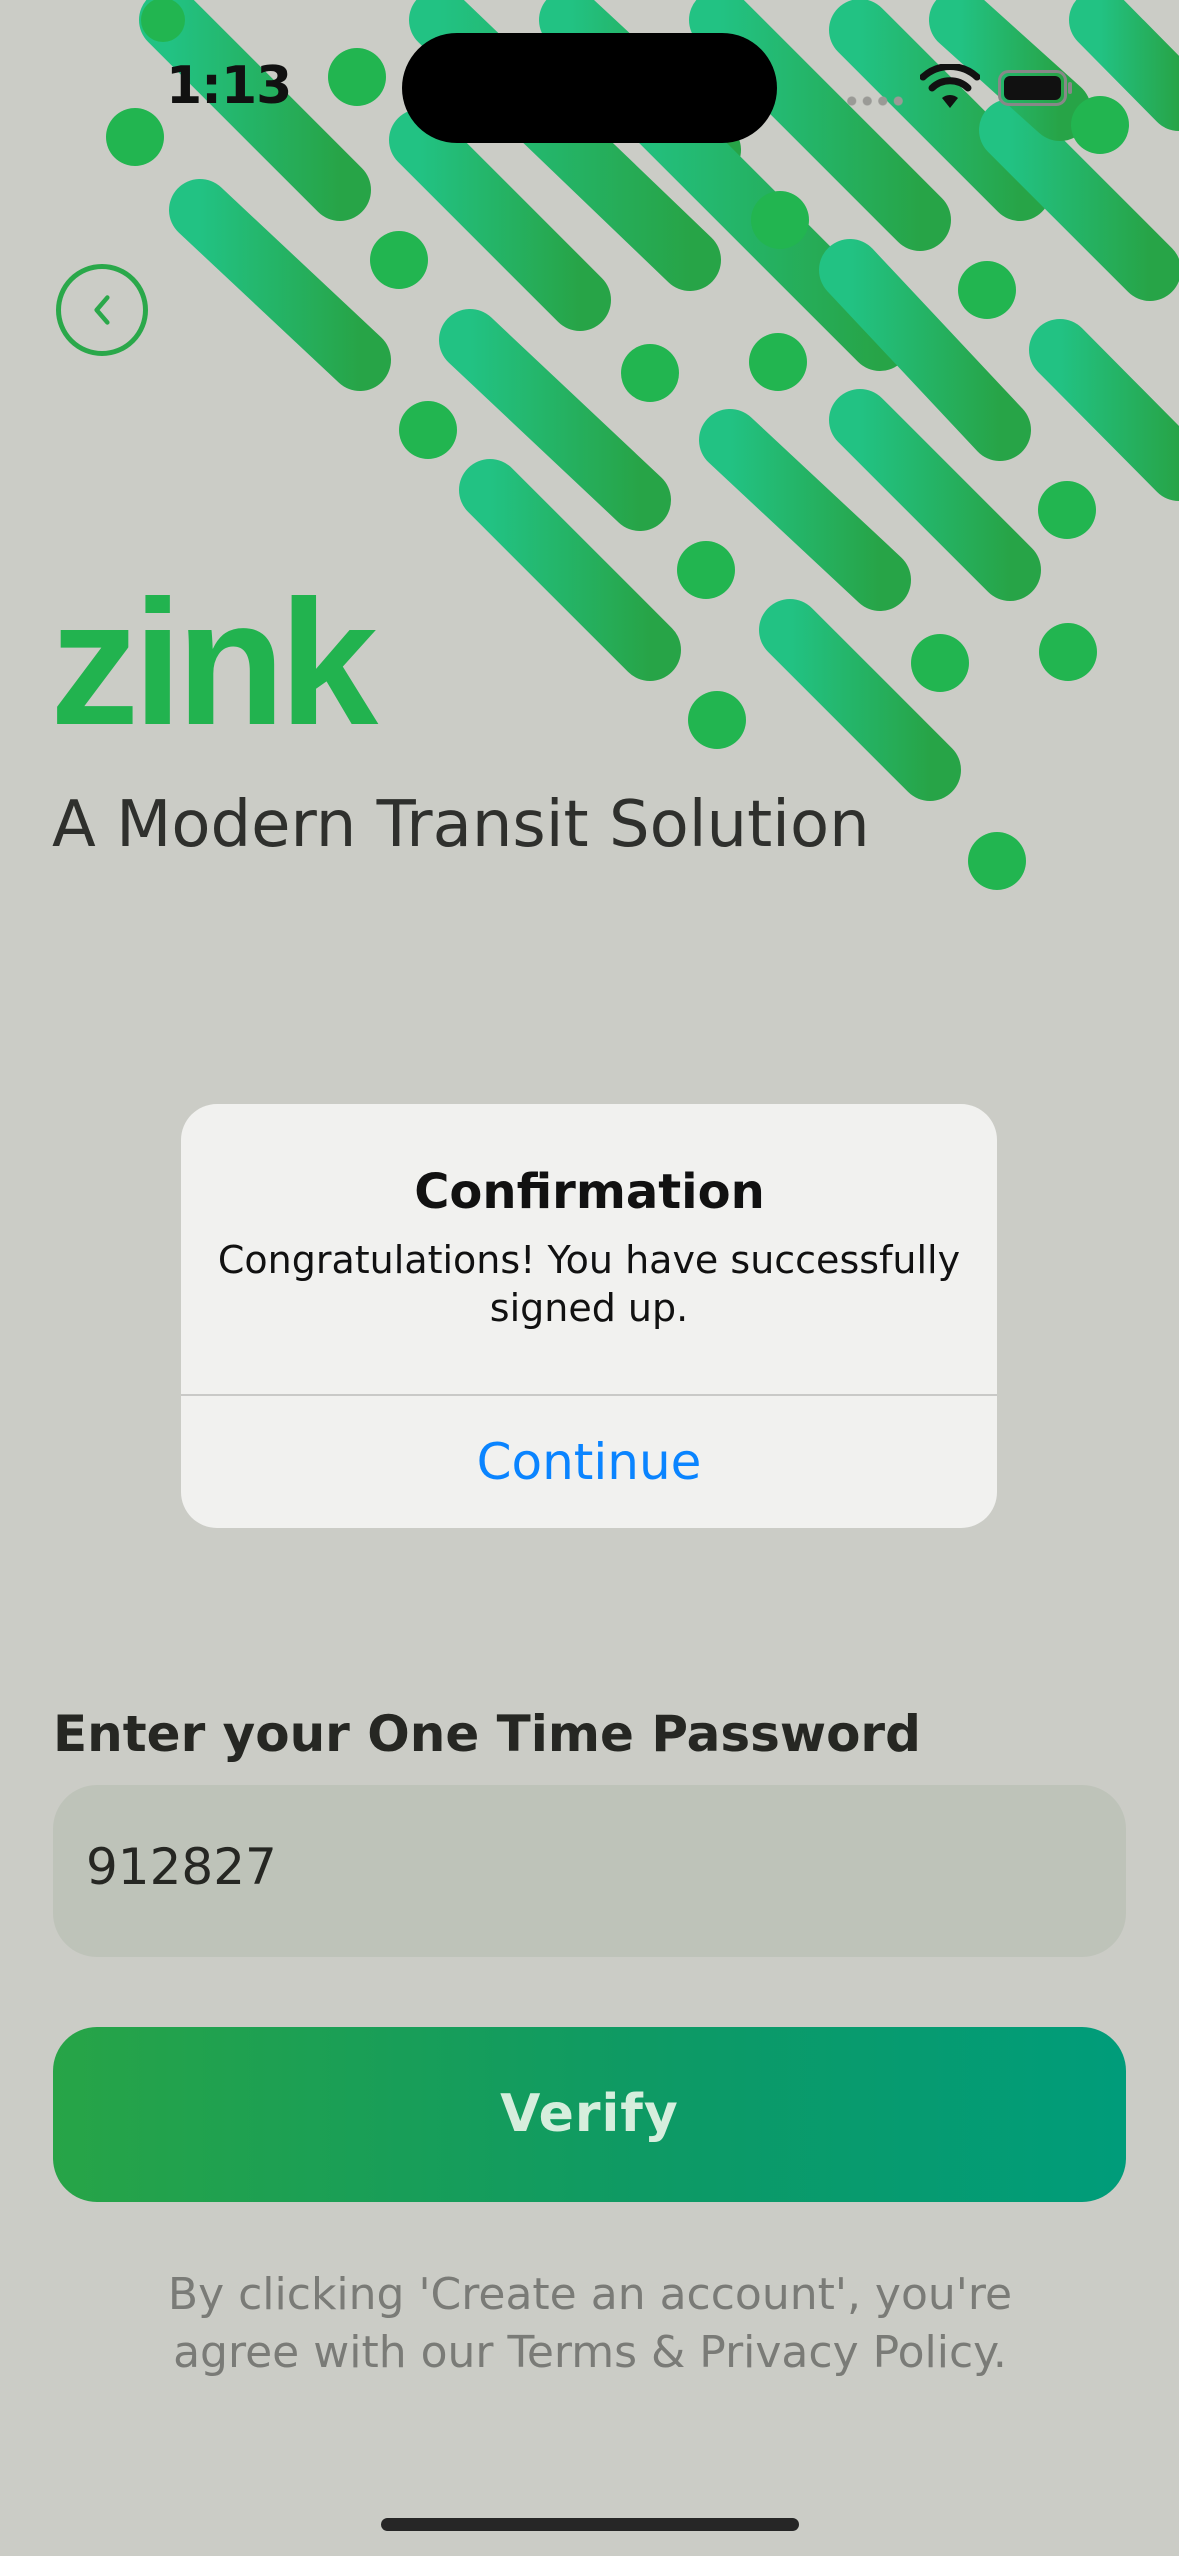 The image size is (1179, 2556). What do you see at coordinates (229, 86) in the screenshot?
I see `status-time: 1:13` at bounding box center [229, 86].